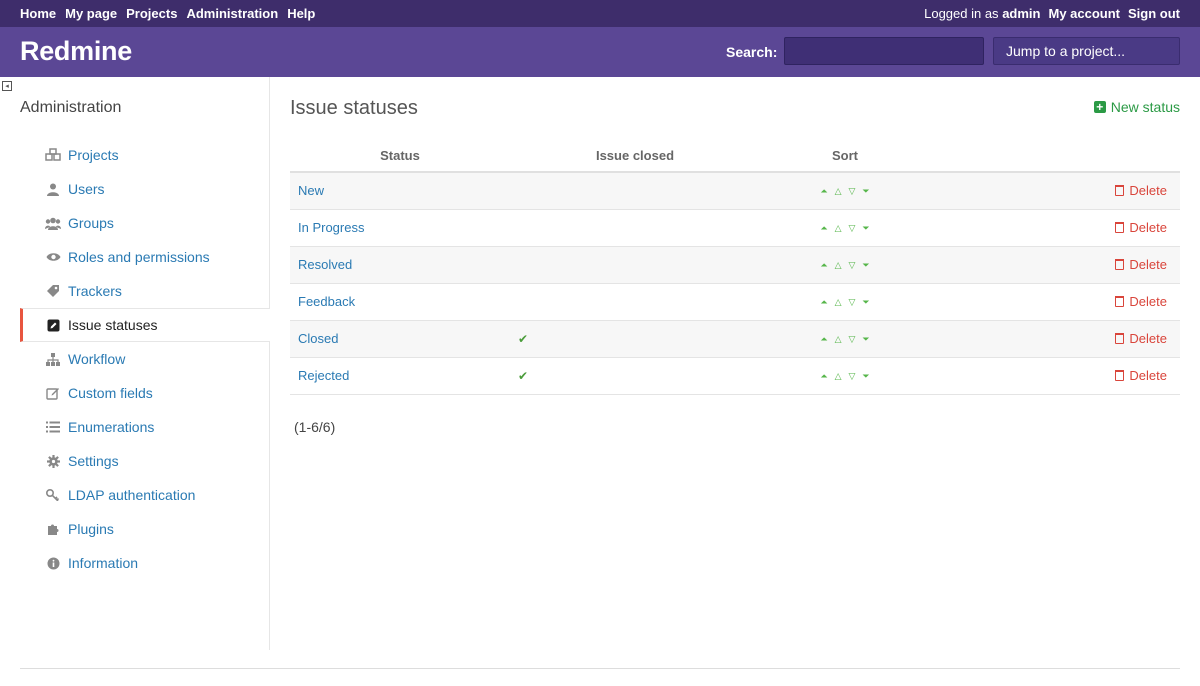 This screenshot has width=1200, height=686. Describe the element at coordinates (735, 191) in the screenshot. I see `table-row: New ⏶ △ ▽ ⏷ Delete` at that location.